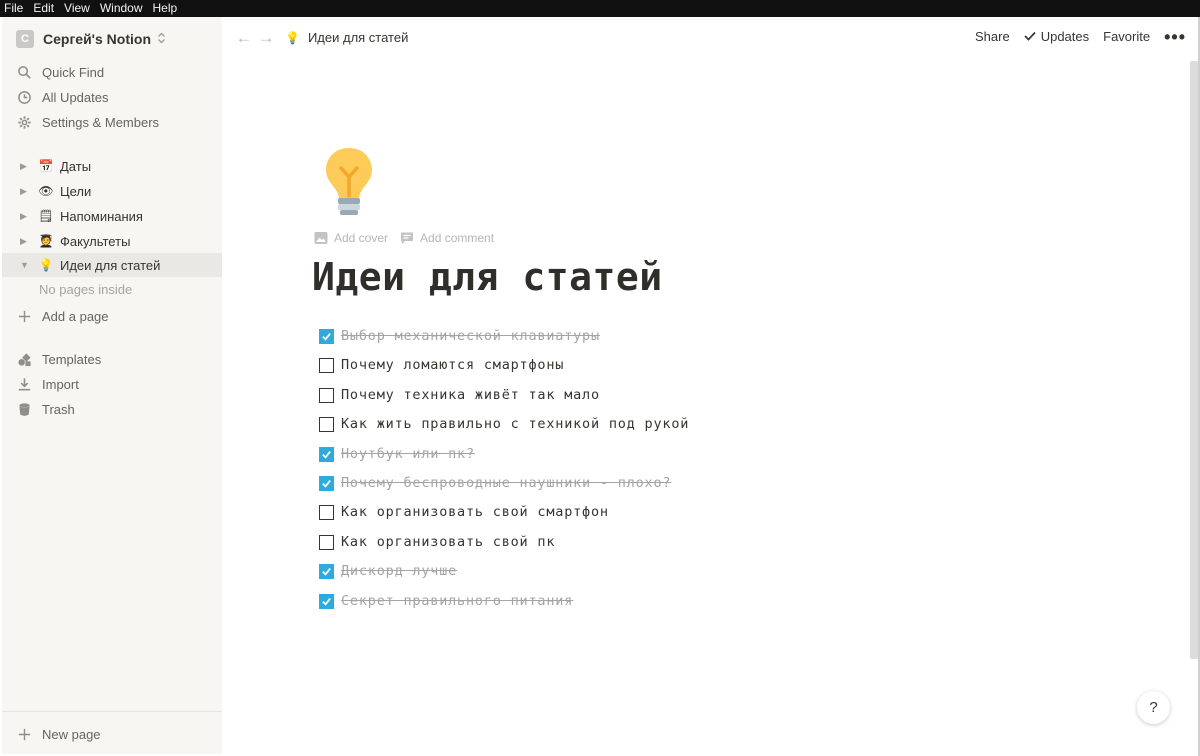 This screenshot has height=756, width=1200. What do you see at coordinates (361, 238) in the screenshot?
I see `add-cover-label: Add cover` at bounding box center [361, 238].